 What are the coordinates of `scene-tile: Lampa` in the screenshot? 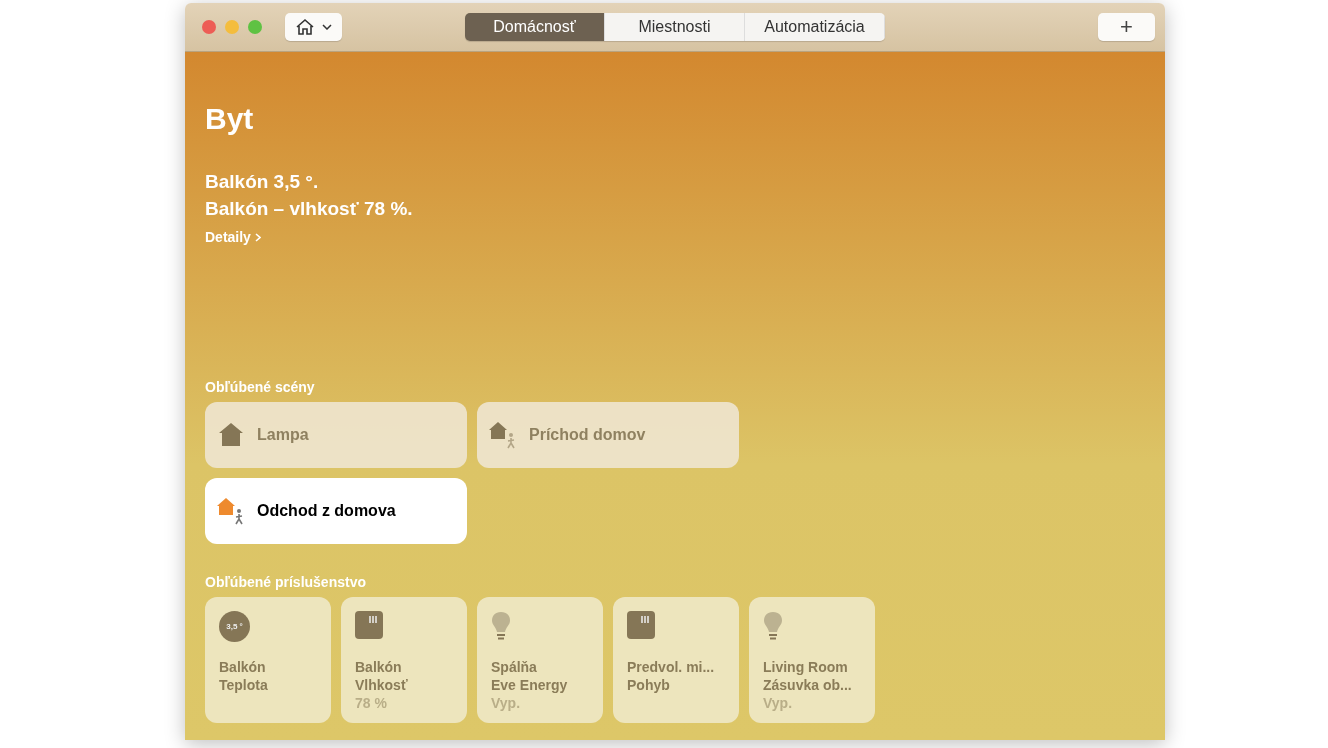 It's located at (336, 435).